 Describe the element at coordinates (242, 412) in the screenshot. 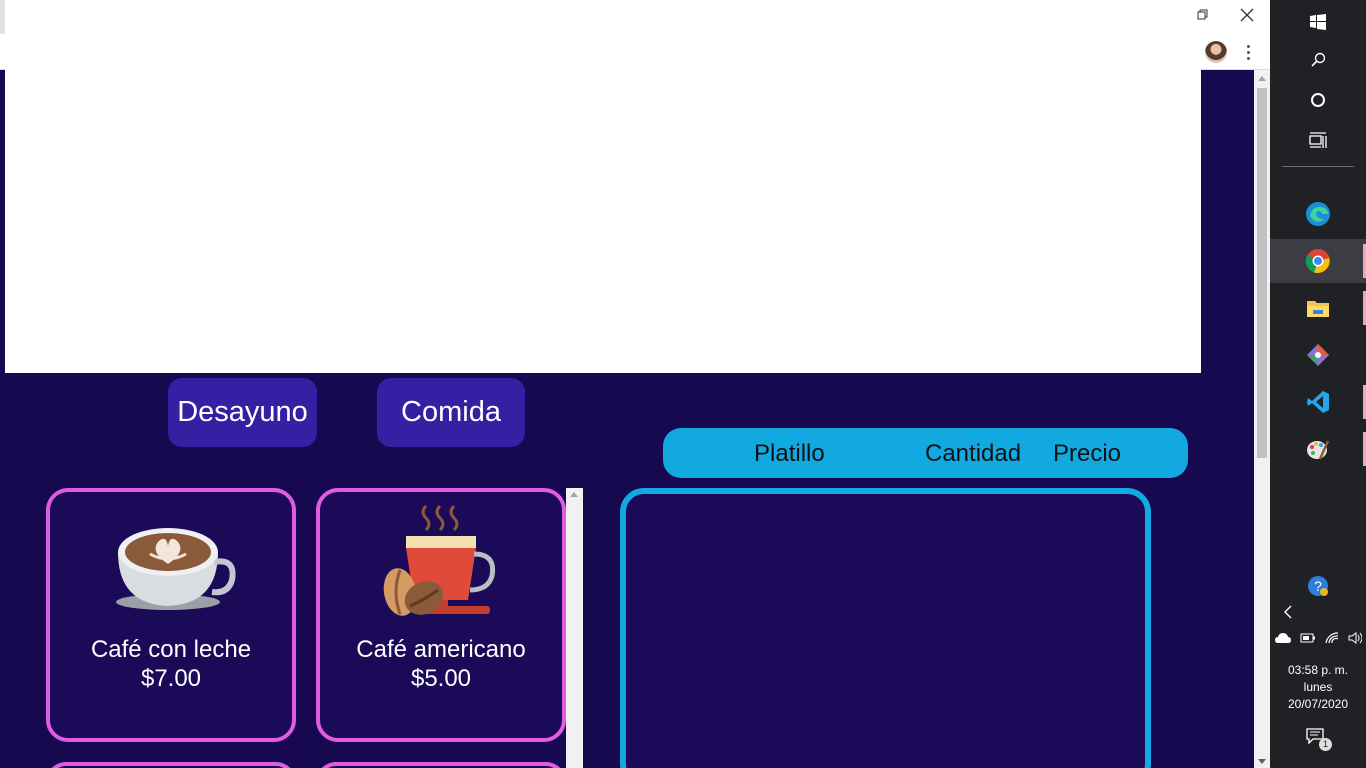

I see `category-desayuno-button: Desayuno` at that location.